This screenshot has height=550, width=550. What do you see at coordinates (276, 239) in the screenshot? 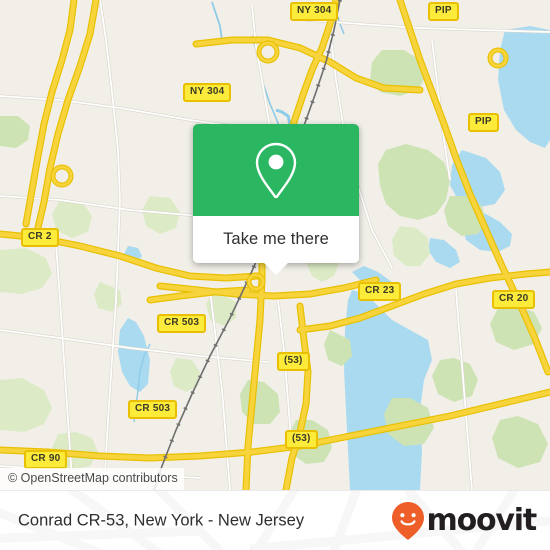
I see `take-me-there-label: Take me there` at bounding box center [276, 239].